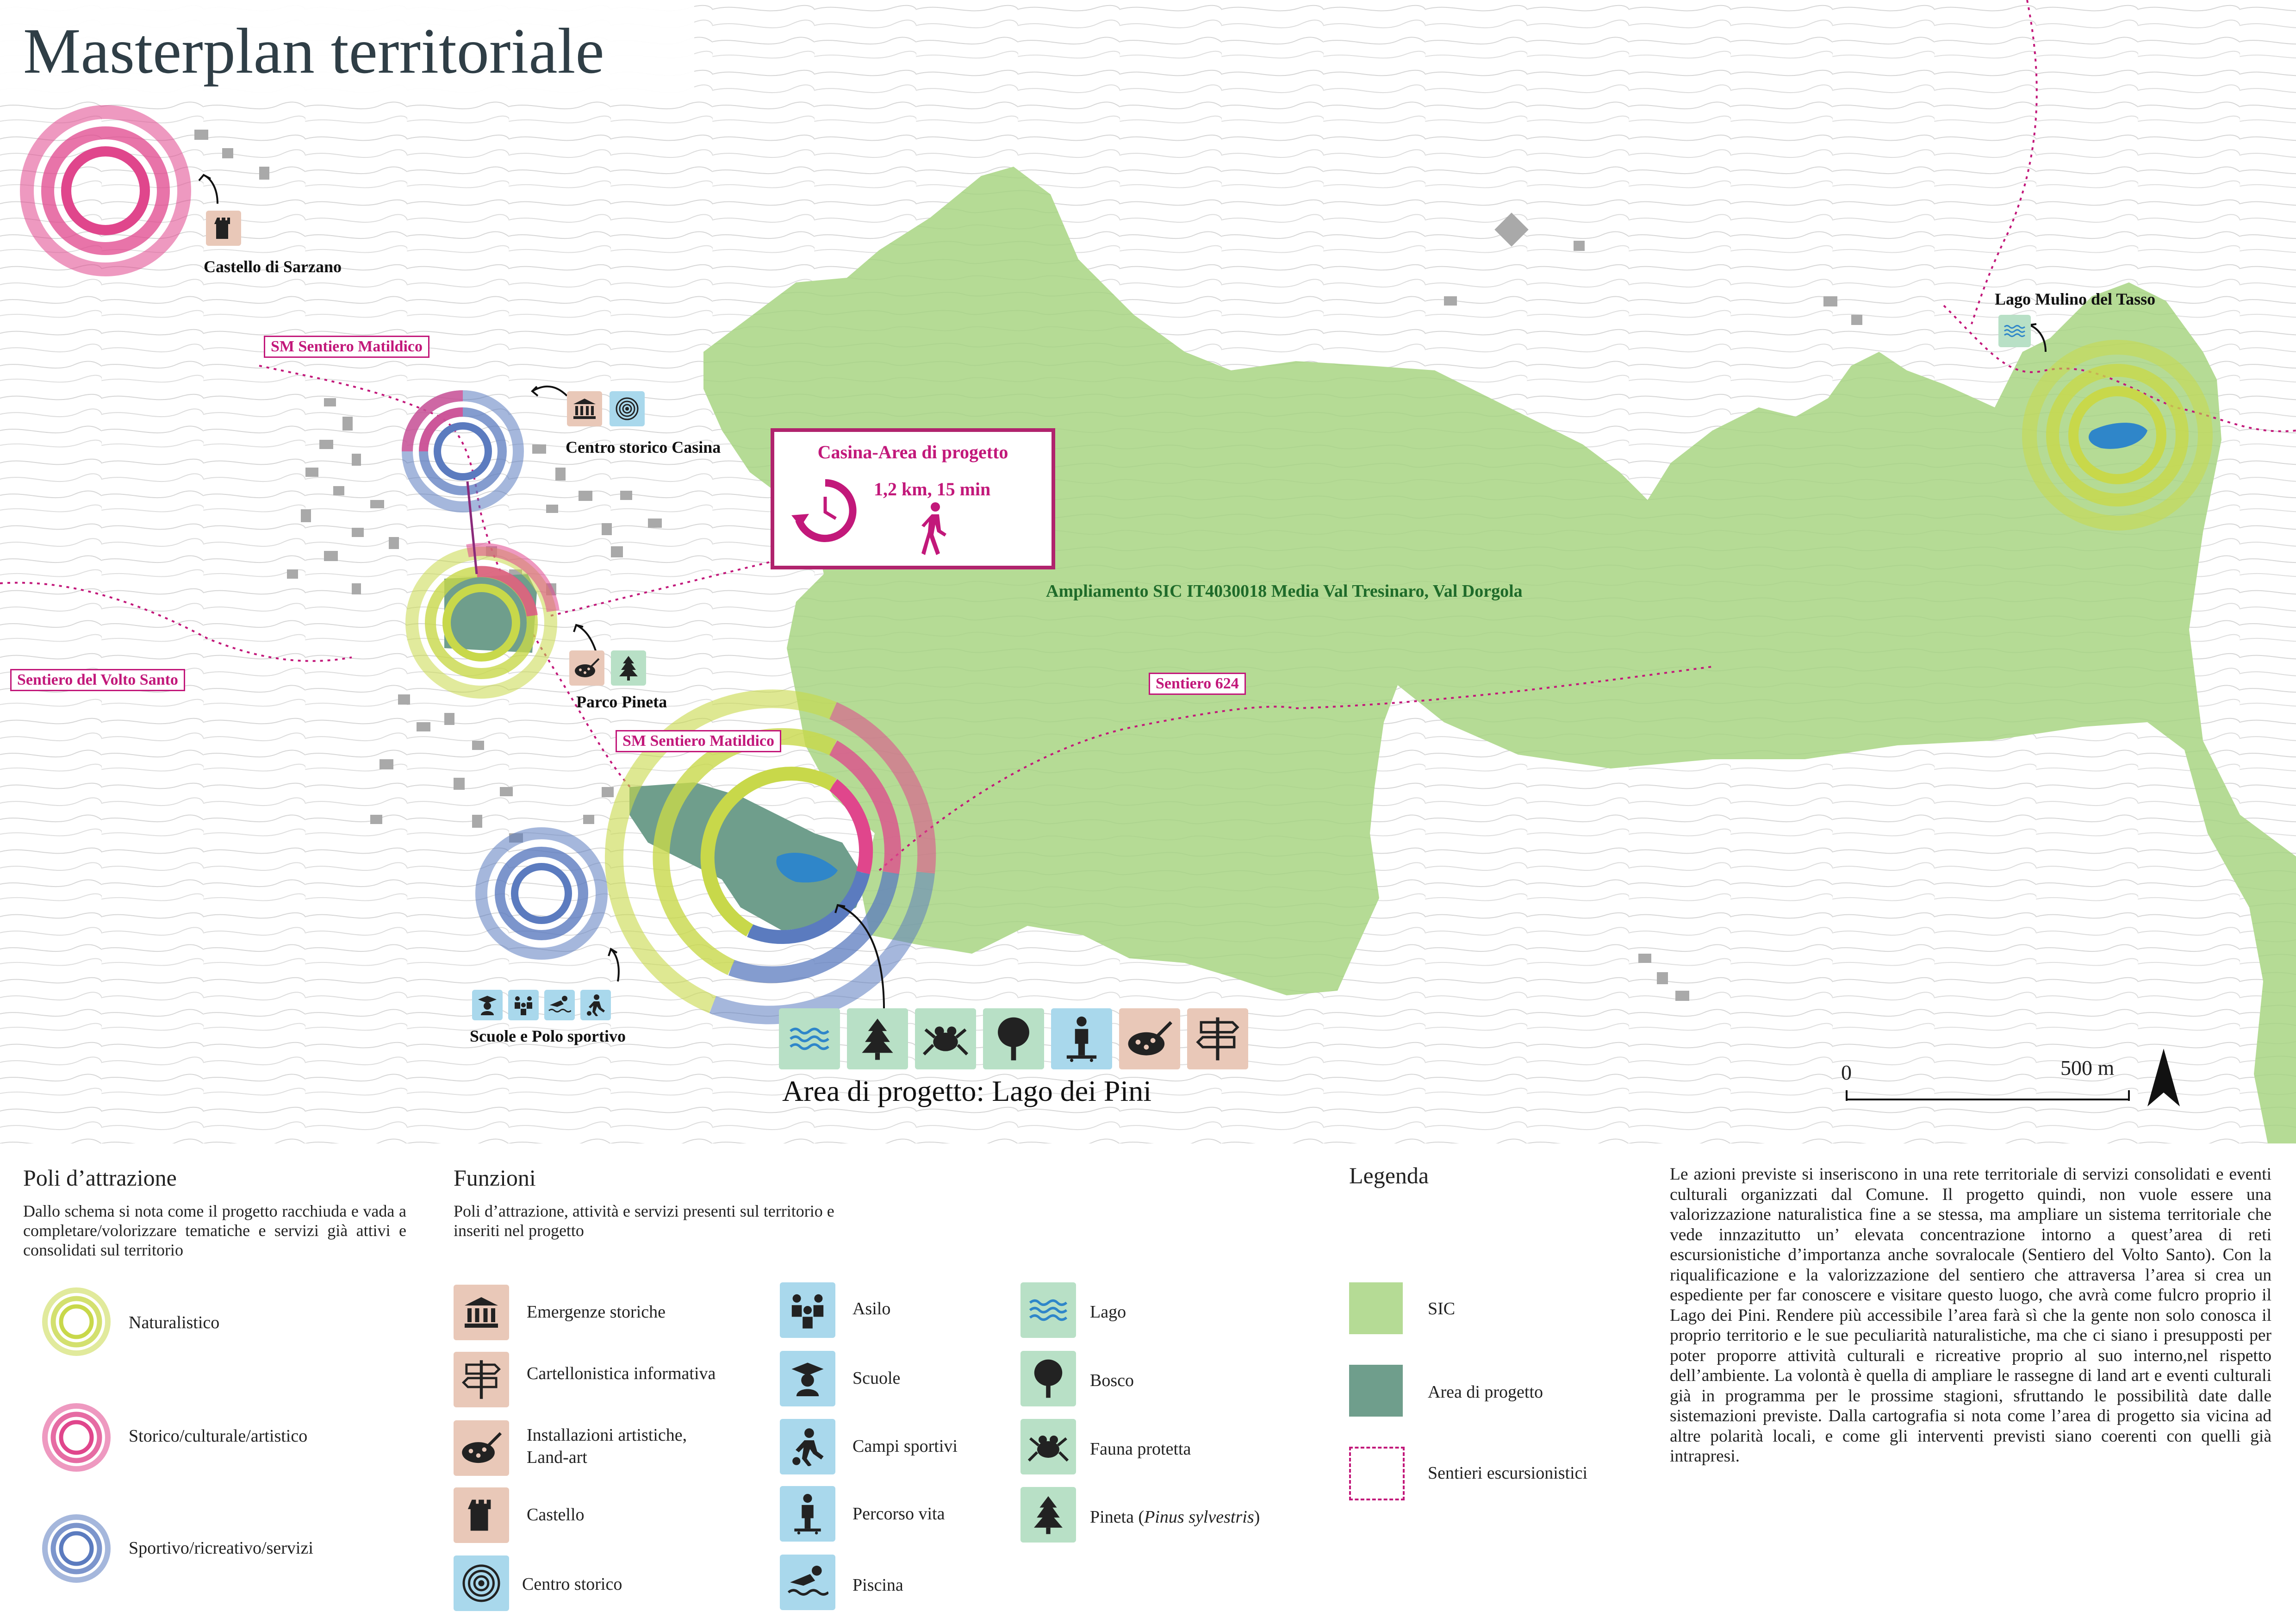 The width and height of the screenshot is (2296, 1624). I want to click on castello-icon-group, so click(223, 228).